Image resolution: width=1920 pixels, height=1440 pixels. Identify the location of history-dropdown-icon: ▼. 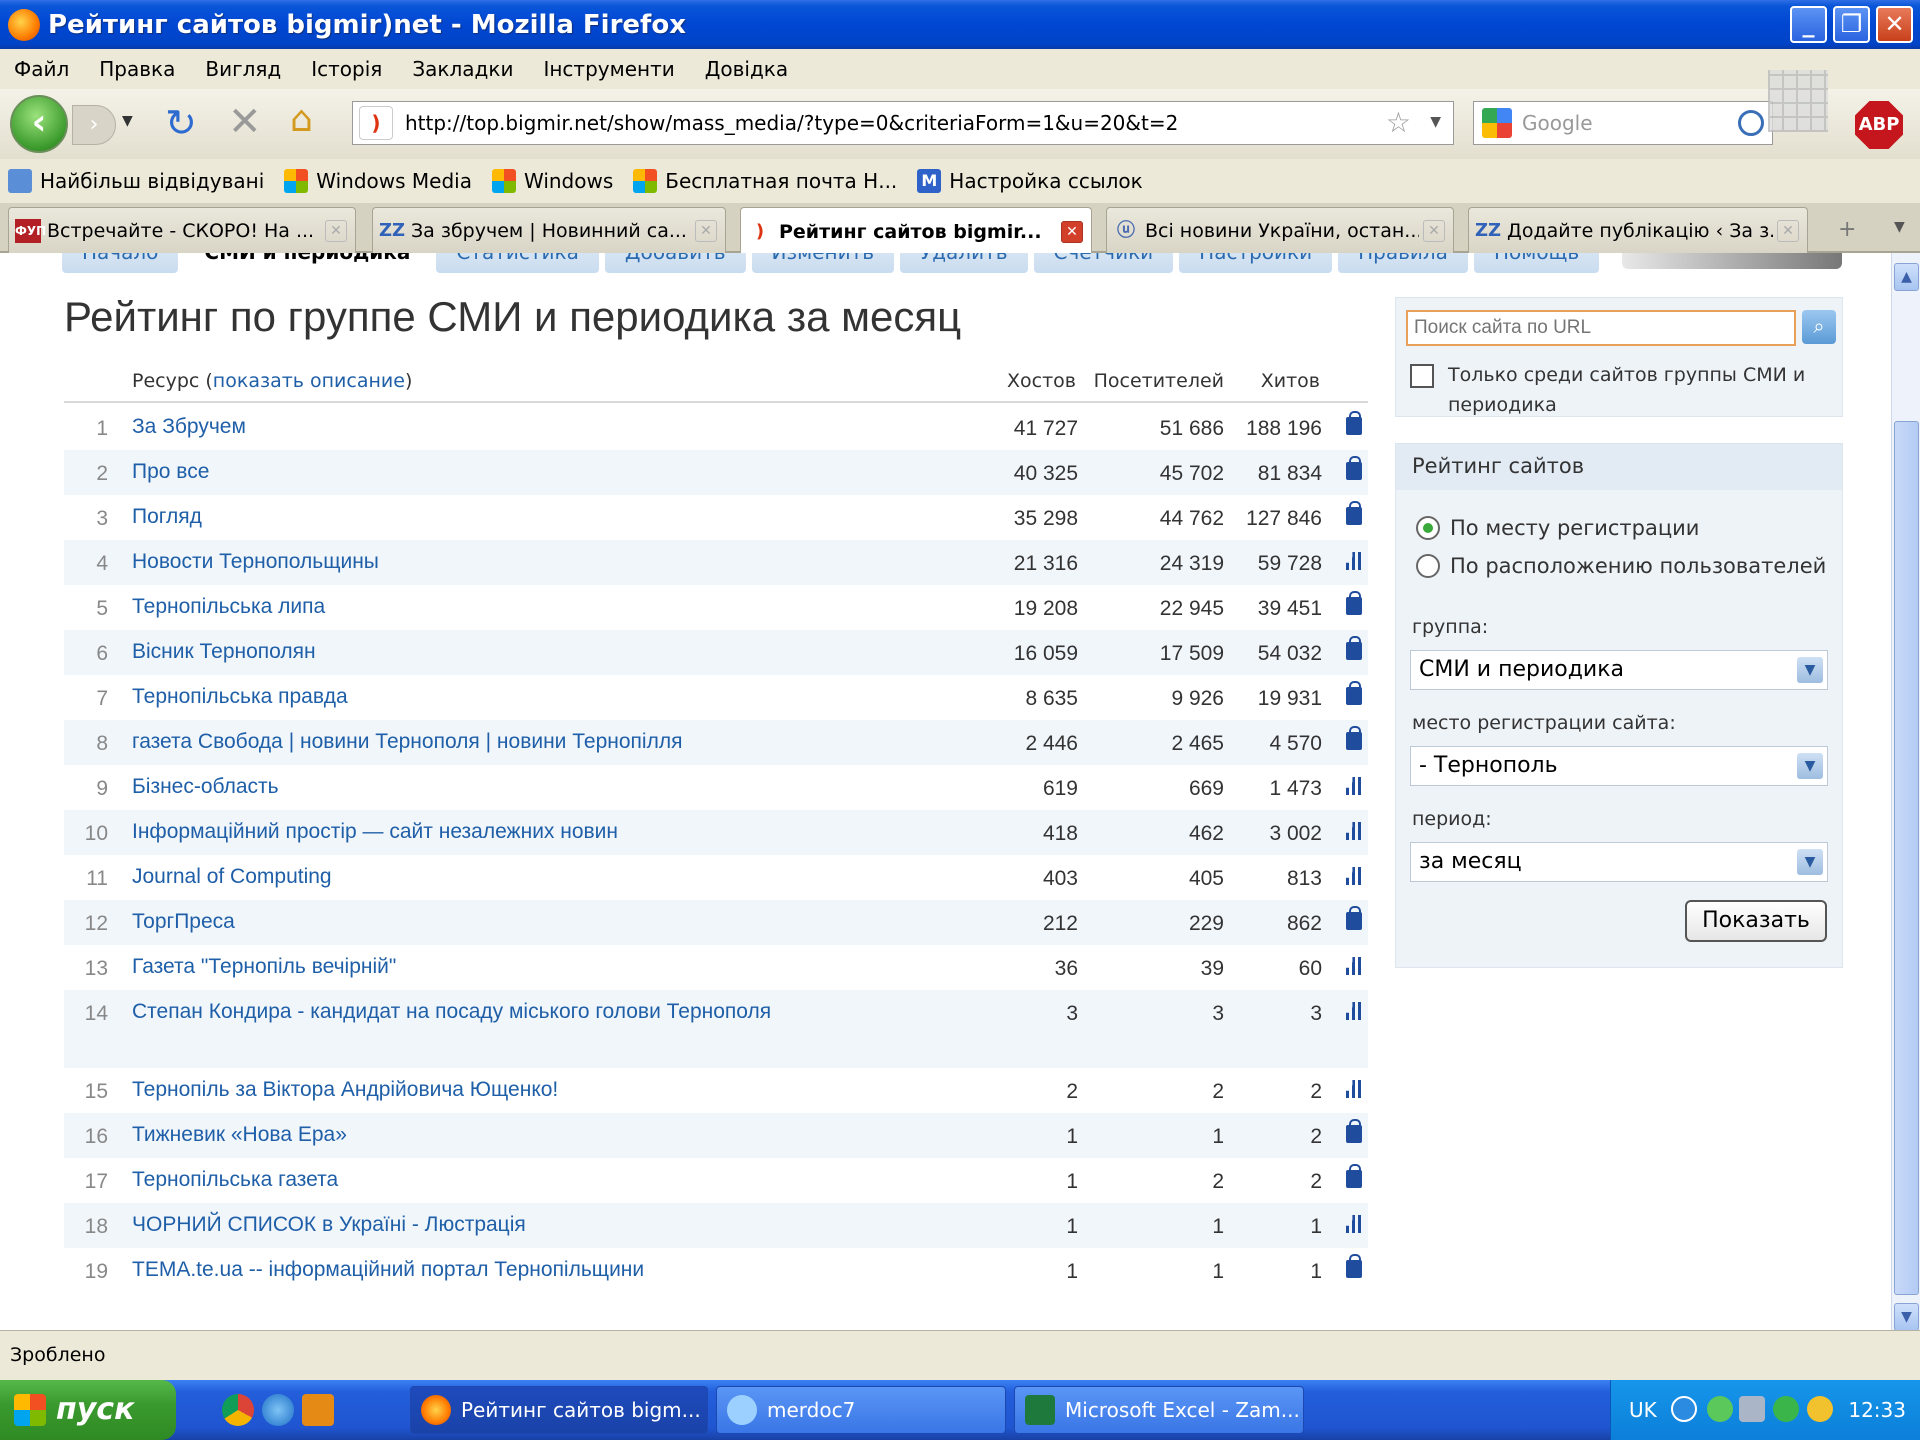
(127, 121).